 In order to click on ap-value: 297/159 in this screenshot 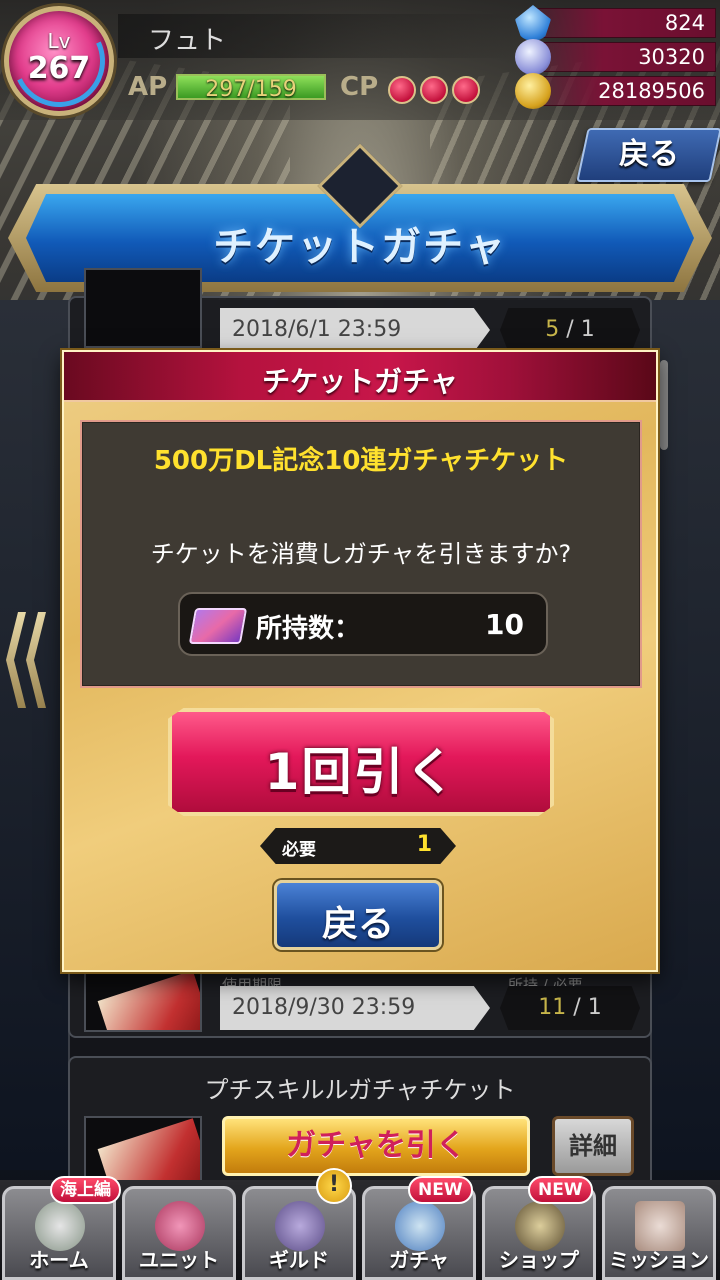, I will do `click(251, 89)`.